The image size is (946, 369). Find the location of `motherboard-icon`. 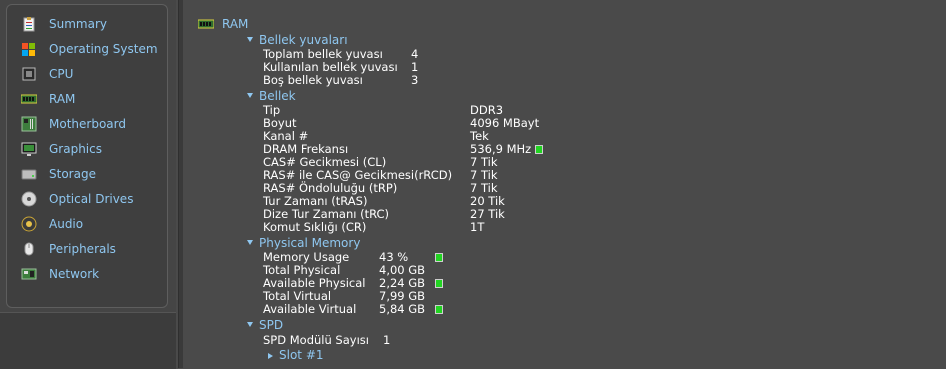

motherboard-icon is located at coordinates (29, 124).